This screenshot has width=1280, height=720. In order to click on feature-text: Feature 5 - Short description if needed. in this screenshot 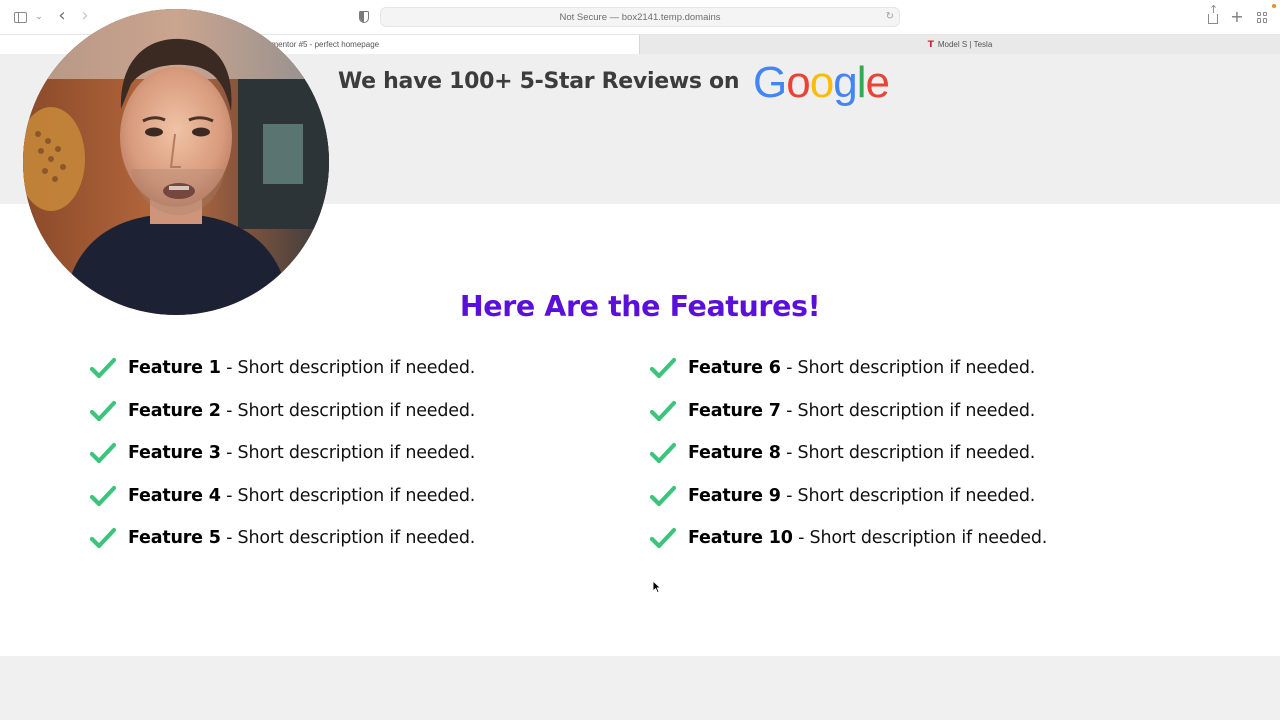, I will do `click(301, 538)`.